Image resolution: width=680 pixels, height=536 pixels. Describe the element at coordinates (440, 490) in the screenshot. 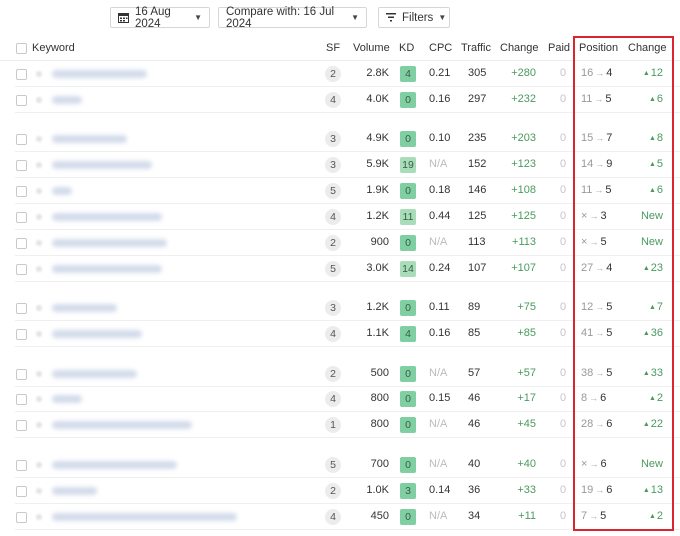

I see `cpc-value: 0.14` at that location.